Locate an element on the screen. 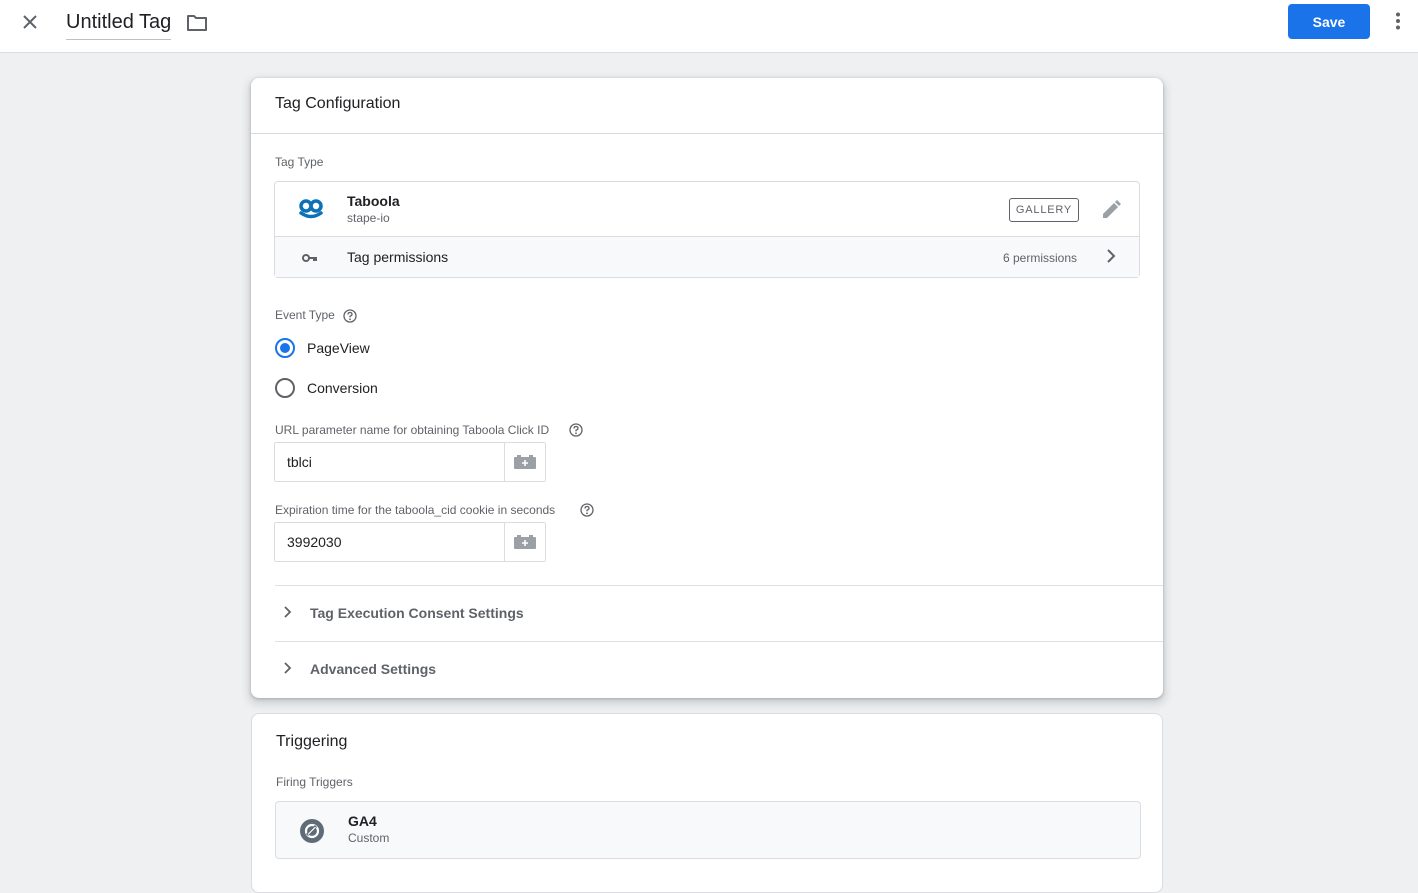  folder-icon is located at coordinates (197, 23).